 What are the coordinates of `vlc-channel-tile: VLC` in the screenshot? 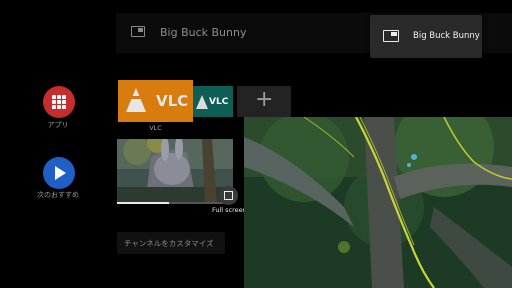 It's located at (213, 101).